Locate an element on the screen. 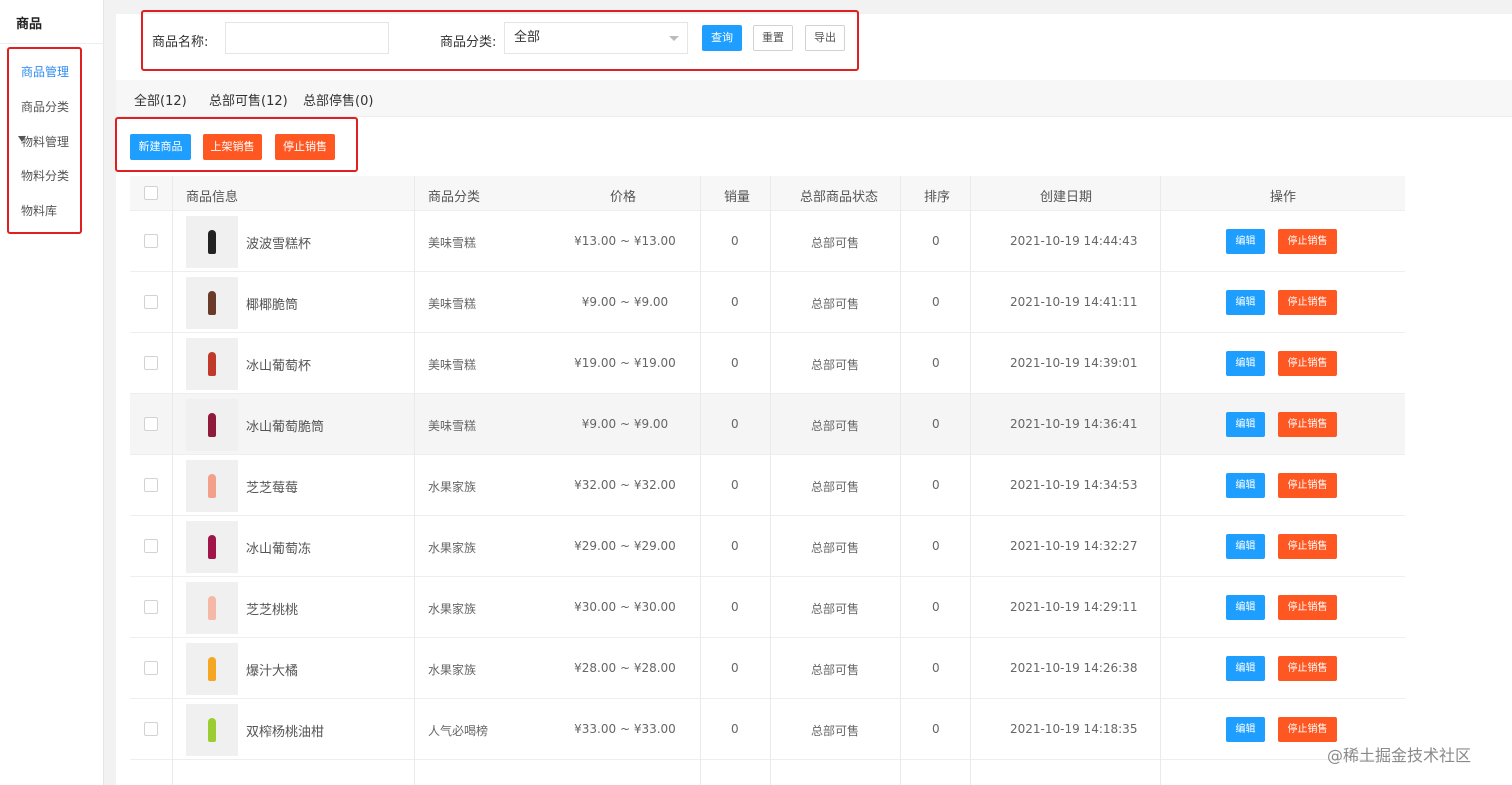 The width and height of the screenshot is (1512, 785). sidebar-item-product-category: 商品分类 is located at coordinates (45, 106).